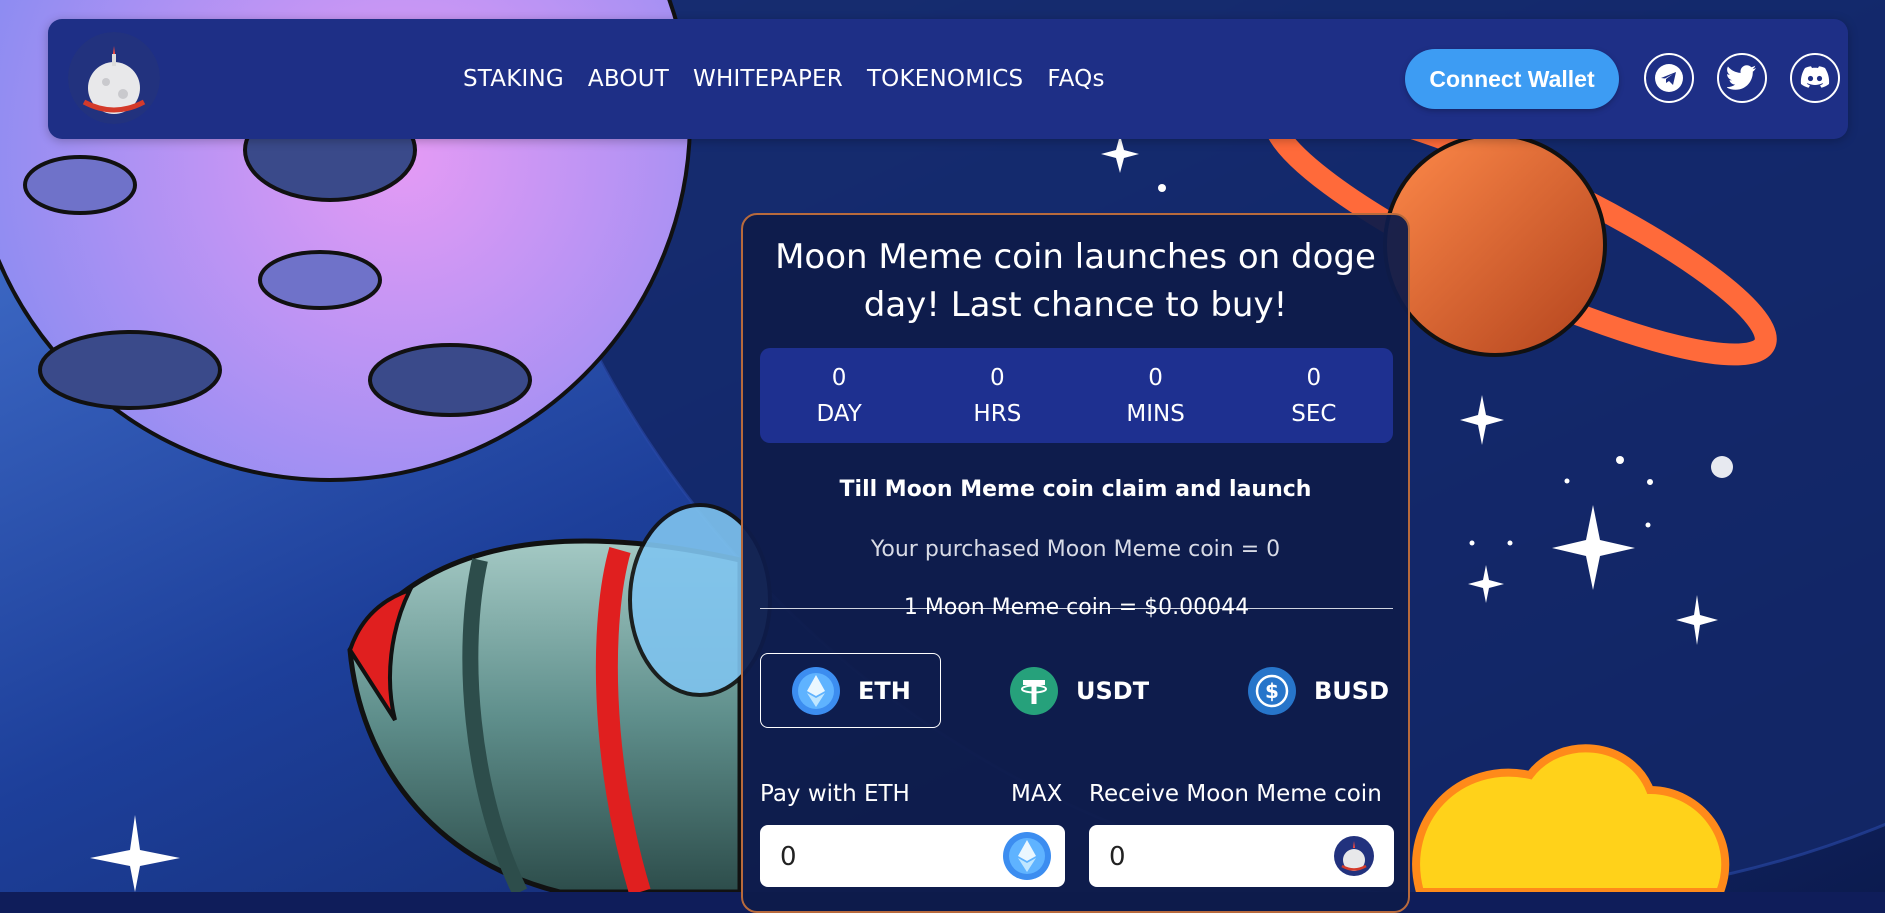 This screenshot has width=1885, height=913. What do you see at coordinates (839, 396) in the screenshot?
I see `countdown-days: 0 DAY` at bounding box center [839, 396].